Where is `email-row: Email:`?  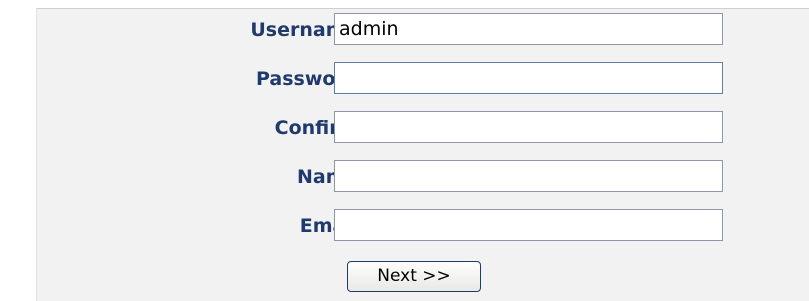
email-row: Email: is located at coordinates (423, 226).